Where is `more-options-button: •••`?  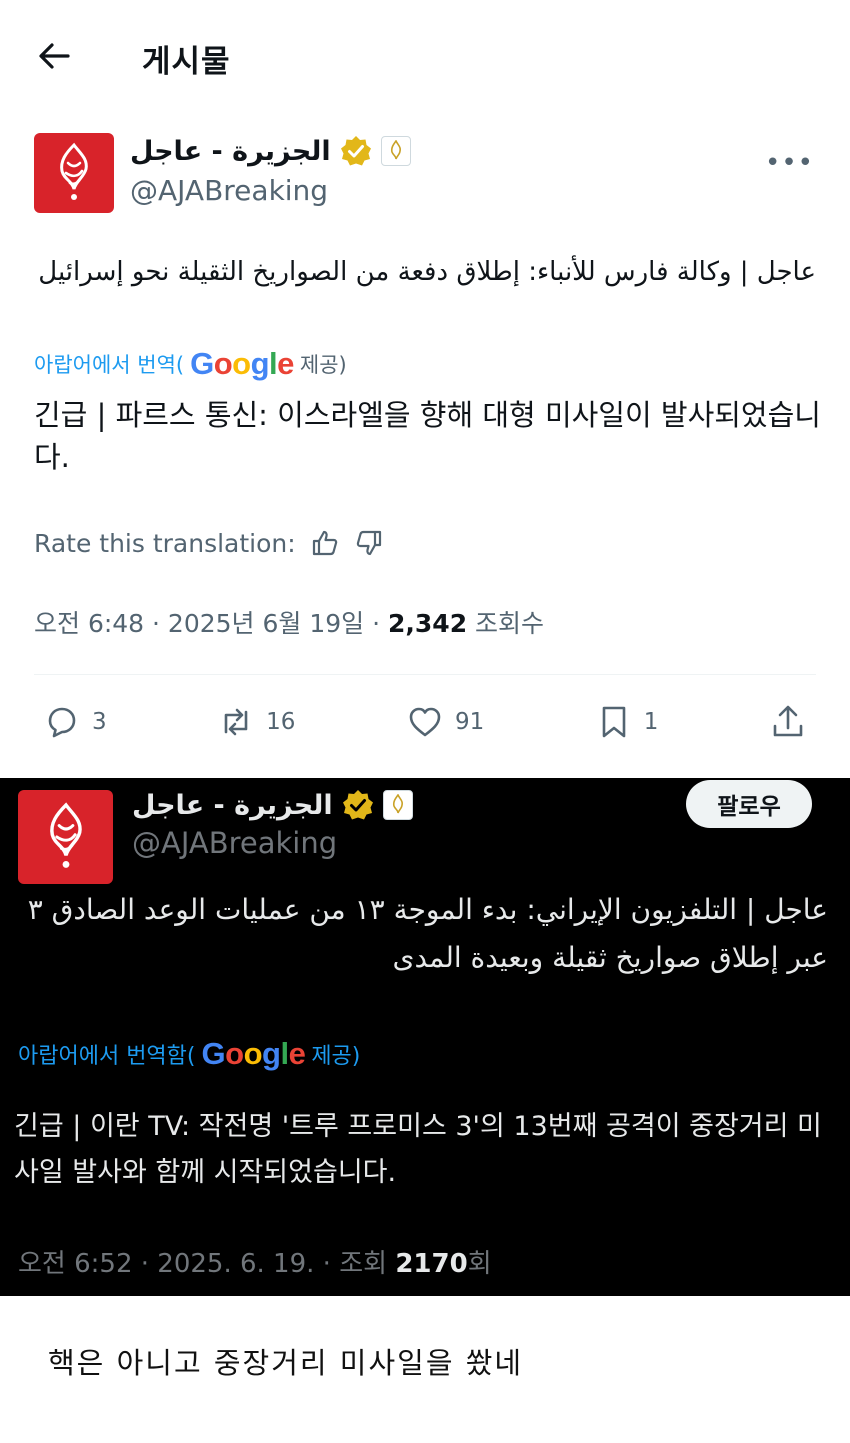 more-options-button: ••• is located at coordinates (789, 163).